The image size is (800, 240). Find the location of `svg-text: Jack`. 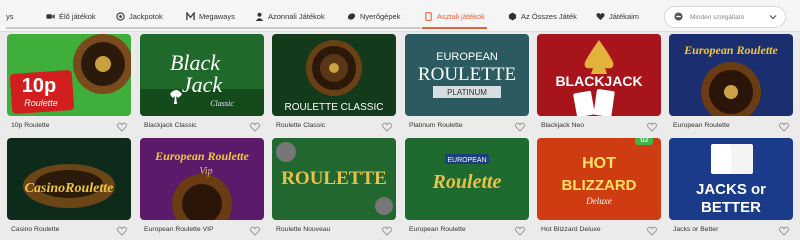

svg-text: Jack is located at coordinates (203, 84).